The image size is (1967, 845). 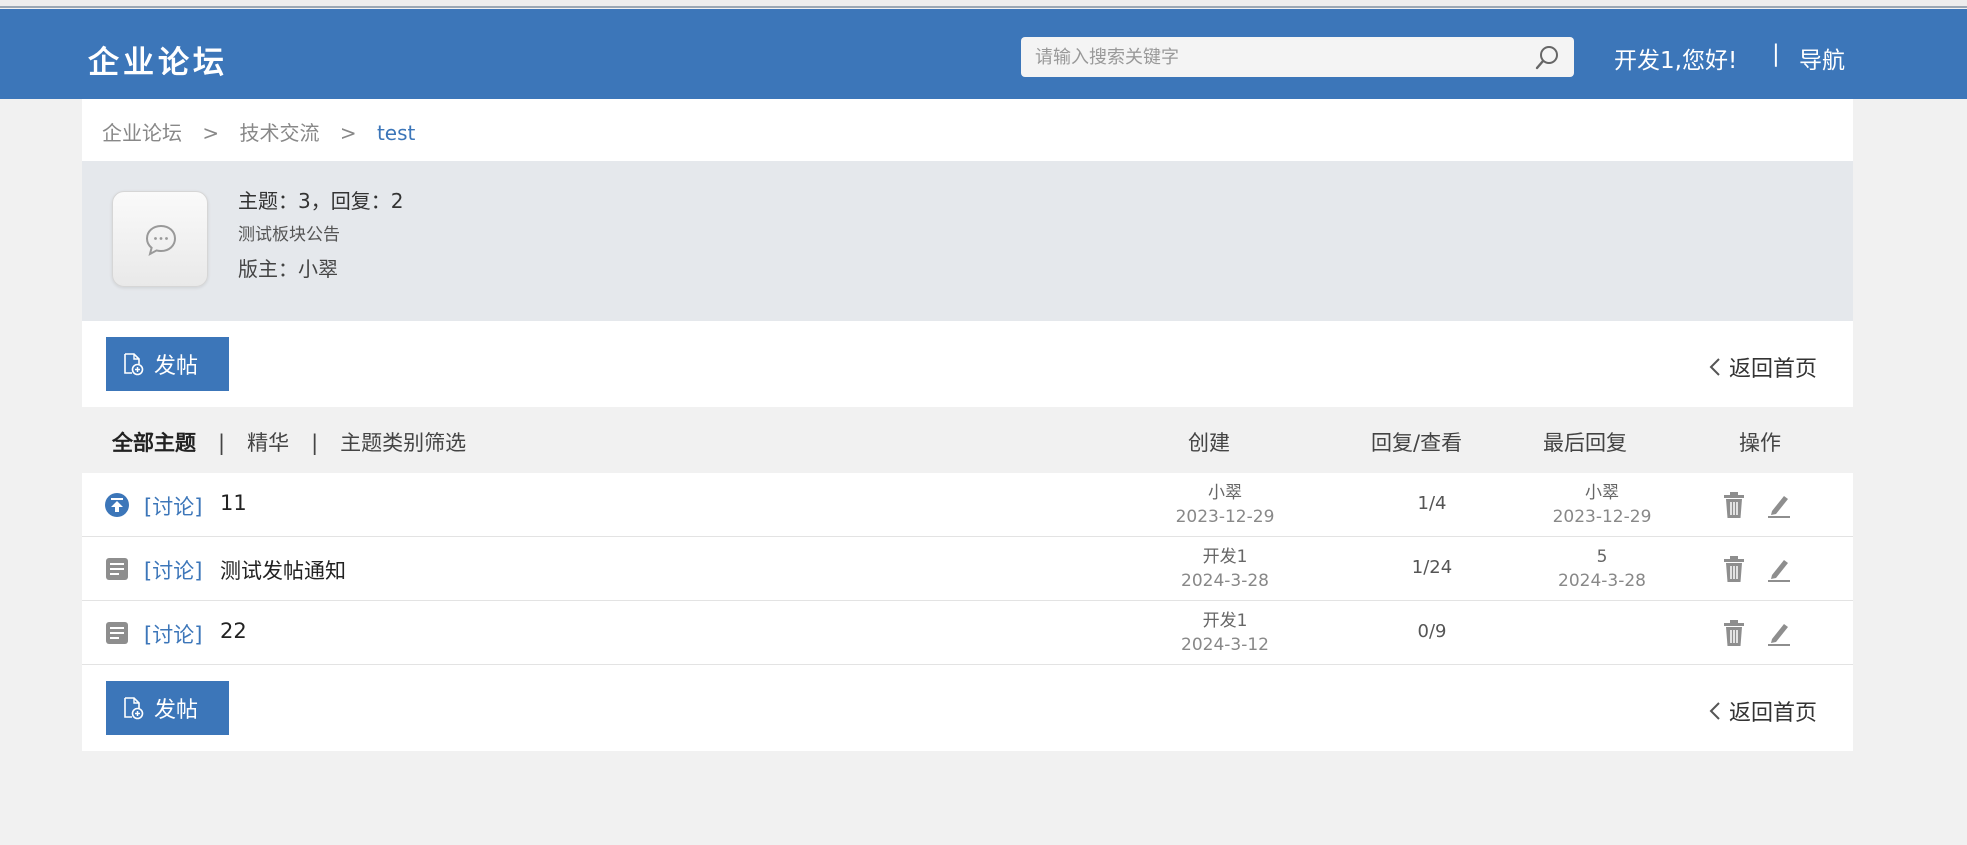 I want to click on last-reply-user: 小翠, so click(x=1602, y=493).